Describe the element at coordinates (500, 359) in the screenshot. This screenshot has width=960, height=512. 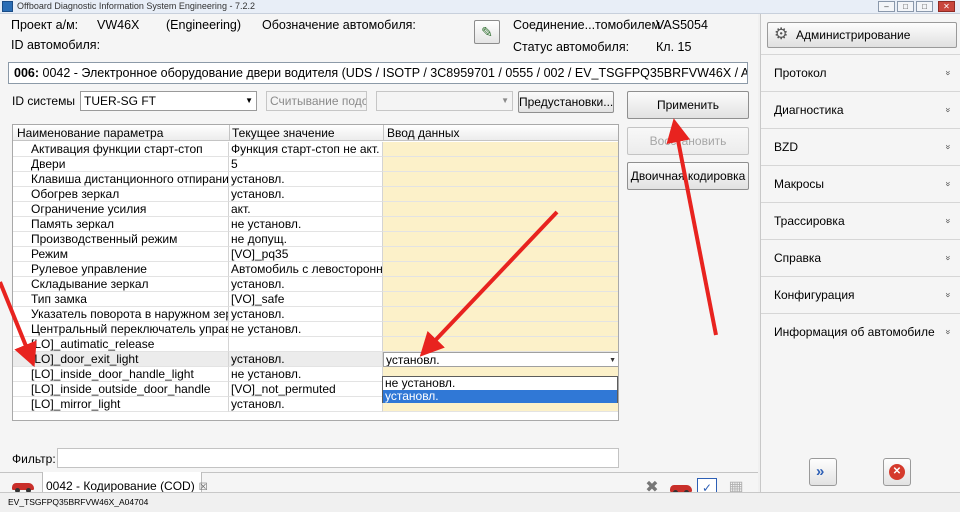
I see `data-input-cell-active: установл. ▼` at that location.